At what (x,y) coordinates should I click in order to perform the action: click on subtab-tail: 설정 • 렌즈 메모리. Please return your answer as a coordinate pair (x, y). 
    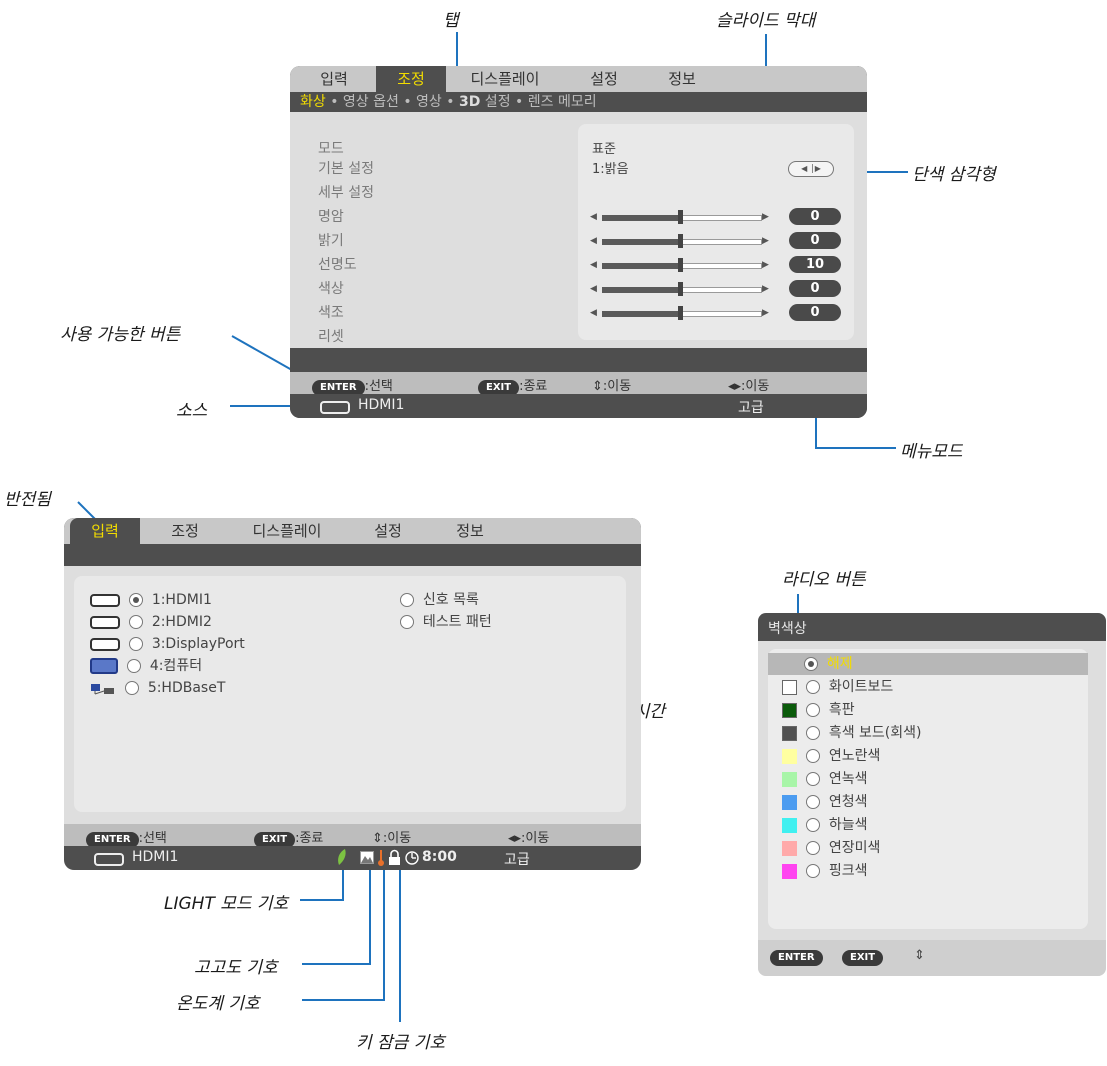
    Looking at the image, I should click on (538, 102).